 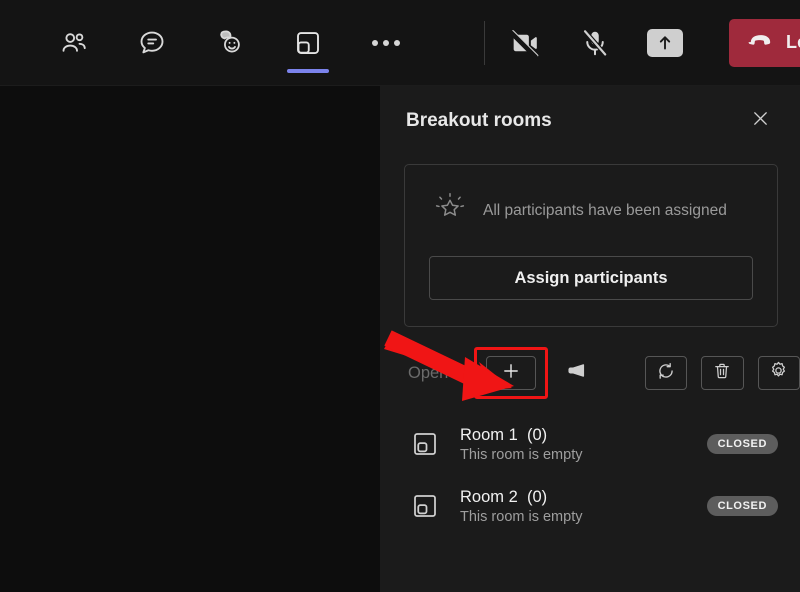 I want to click on chat-icon, so click(x=152, y=43).